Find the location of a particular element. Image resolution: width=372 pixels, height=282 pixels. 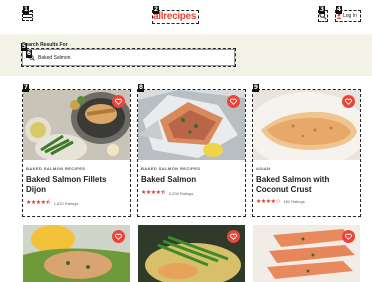

site-header: 1 allrecipes 2 3 Log In 4 is located at coordinates (186, 17).